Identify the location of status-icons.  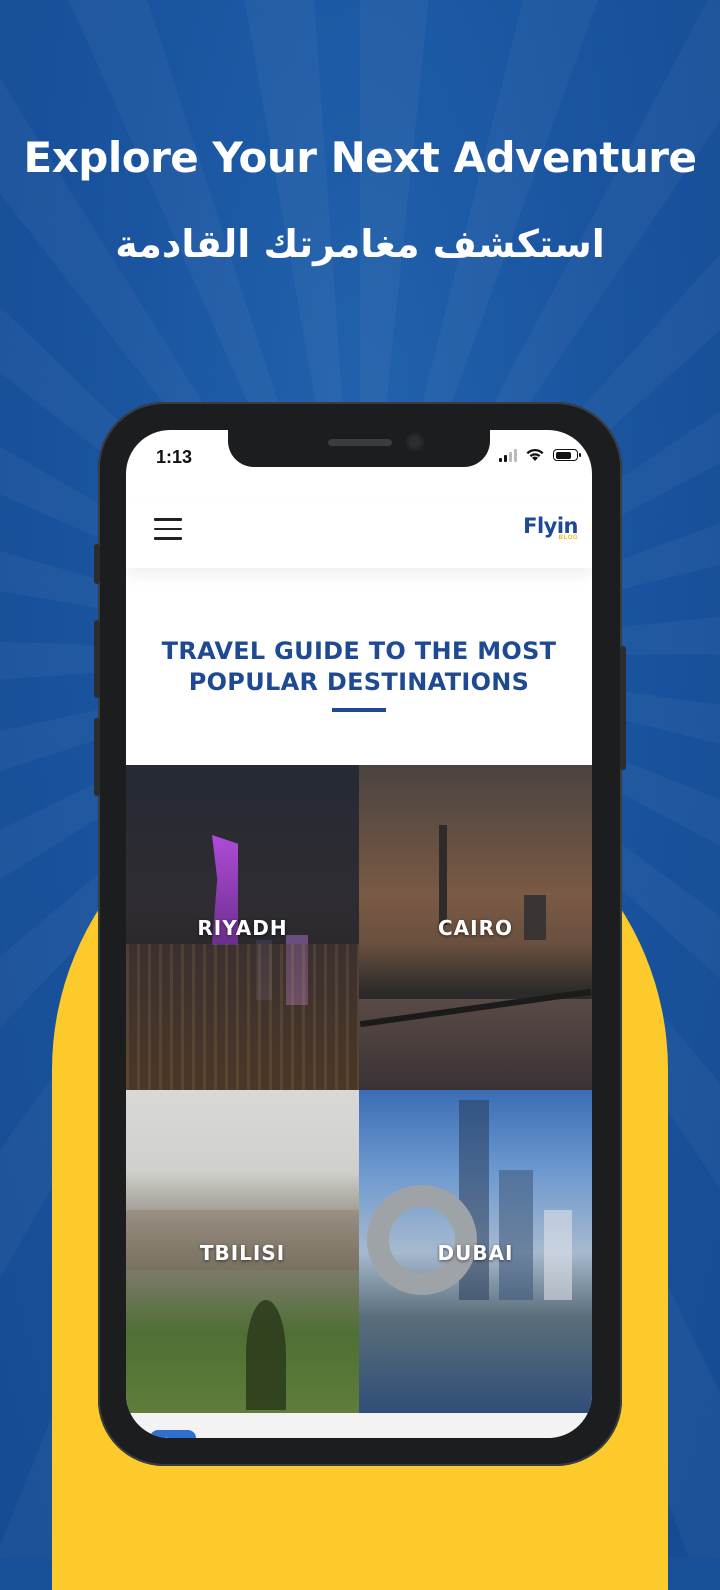
(540, 455).